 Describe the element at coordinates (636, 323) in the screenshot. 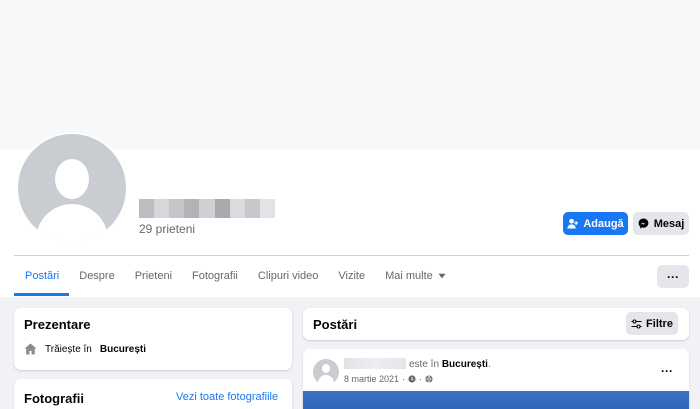

I see `sliders-icon` at that location.